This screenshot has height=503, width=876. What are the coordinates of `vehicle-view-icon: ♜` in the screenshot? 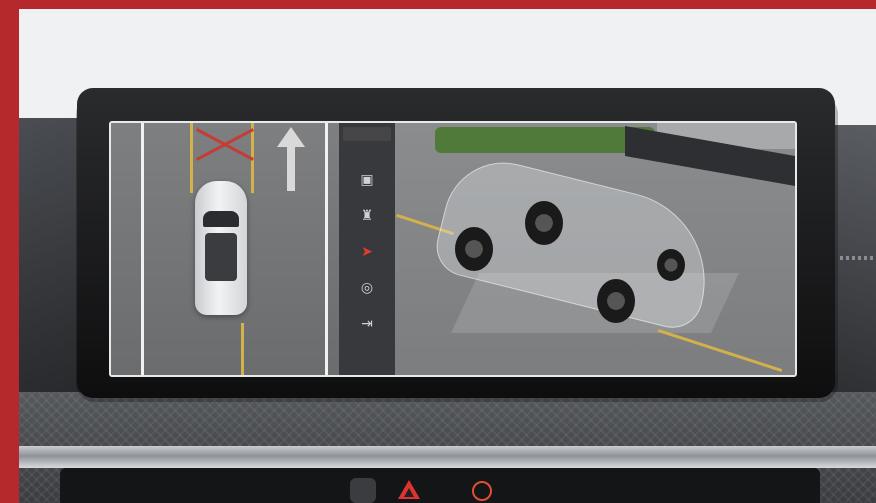 It's located at (367, 215).